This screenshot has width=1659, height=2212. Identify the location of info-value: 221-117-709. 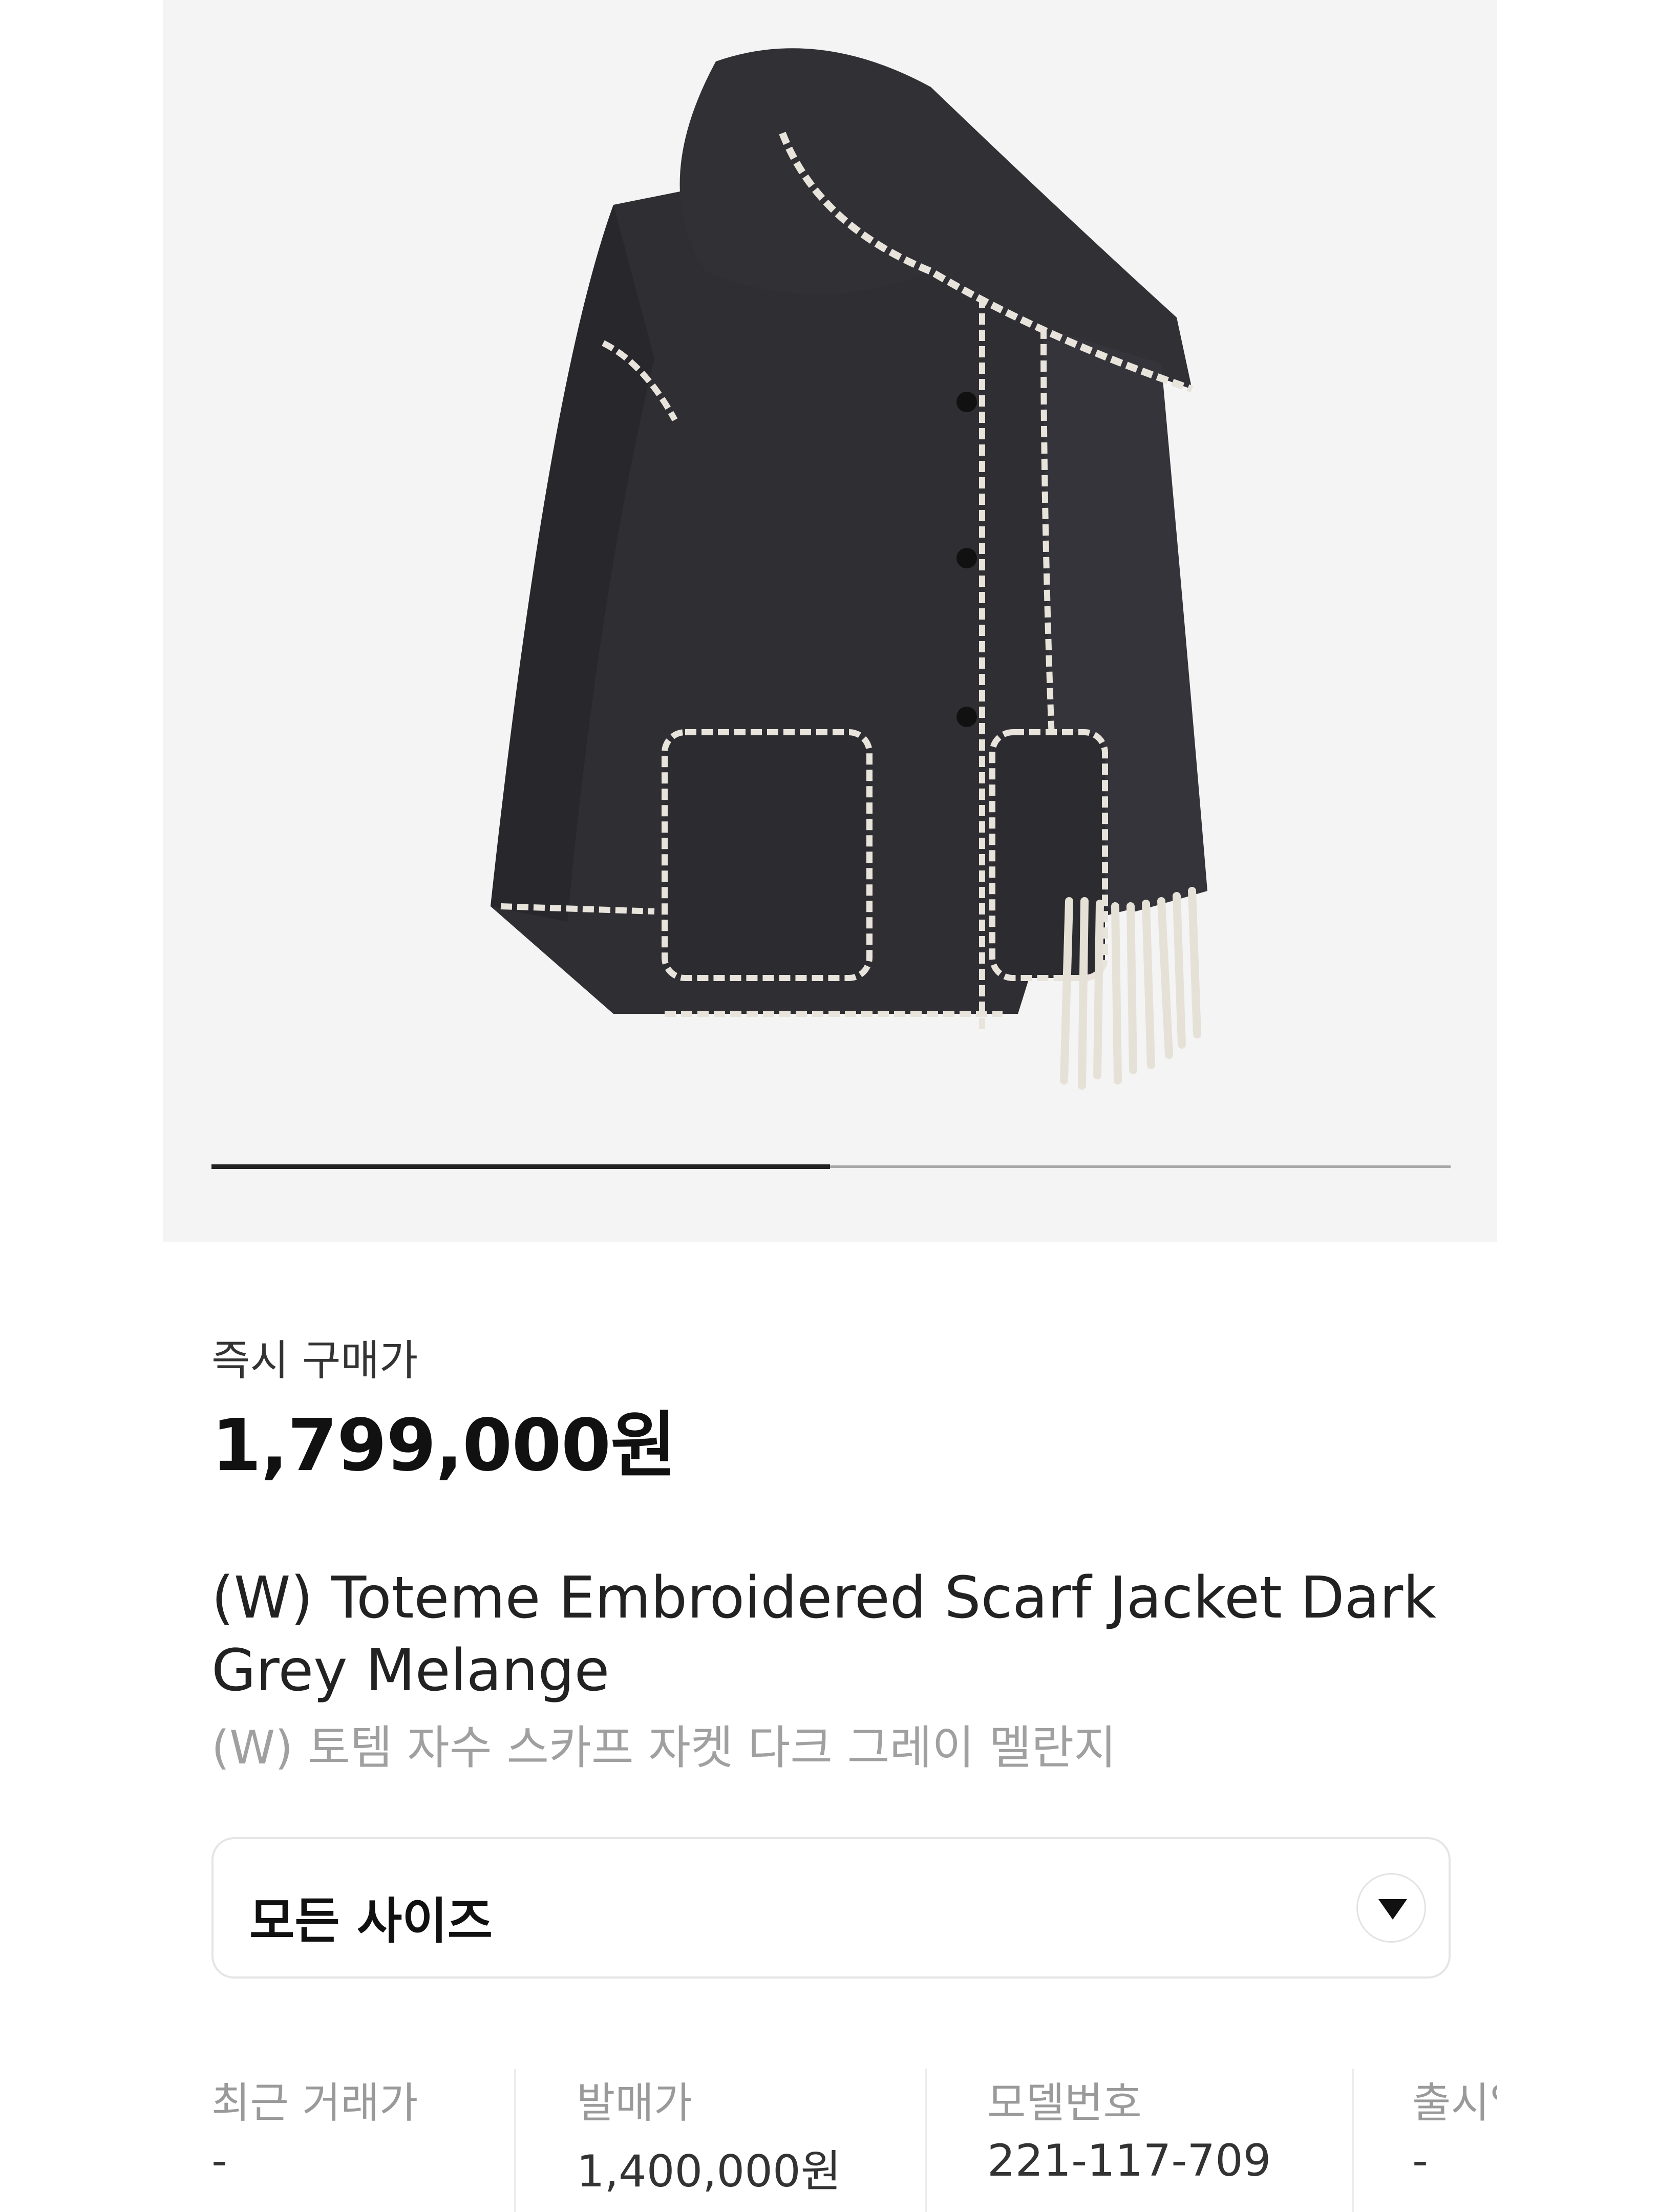
(1129, 2160).